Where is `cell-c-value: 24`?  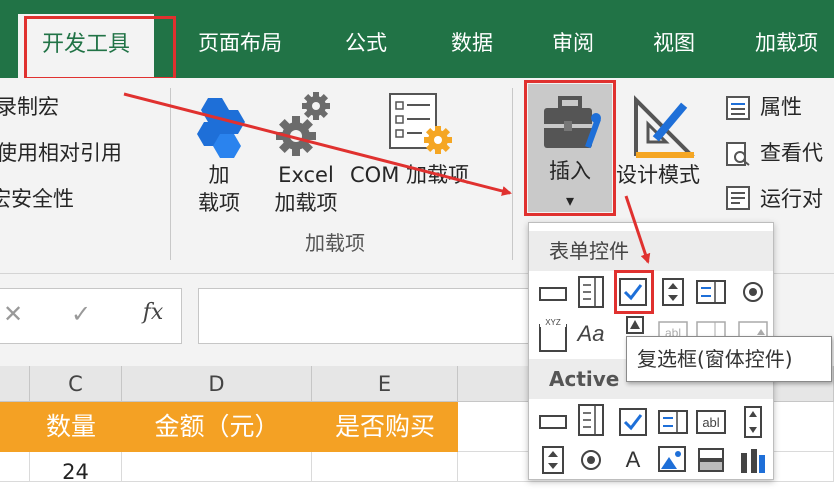 cell-c-value: 24 is located at coordinates (76, 468).